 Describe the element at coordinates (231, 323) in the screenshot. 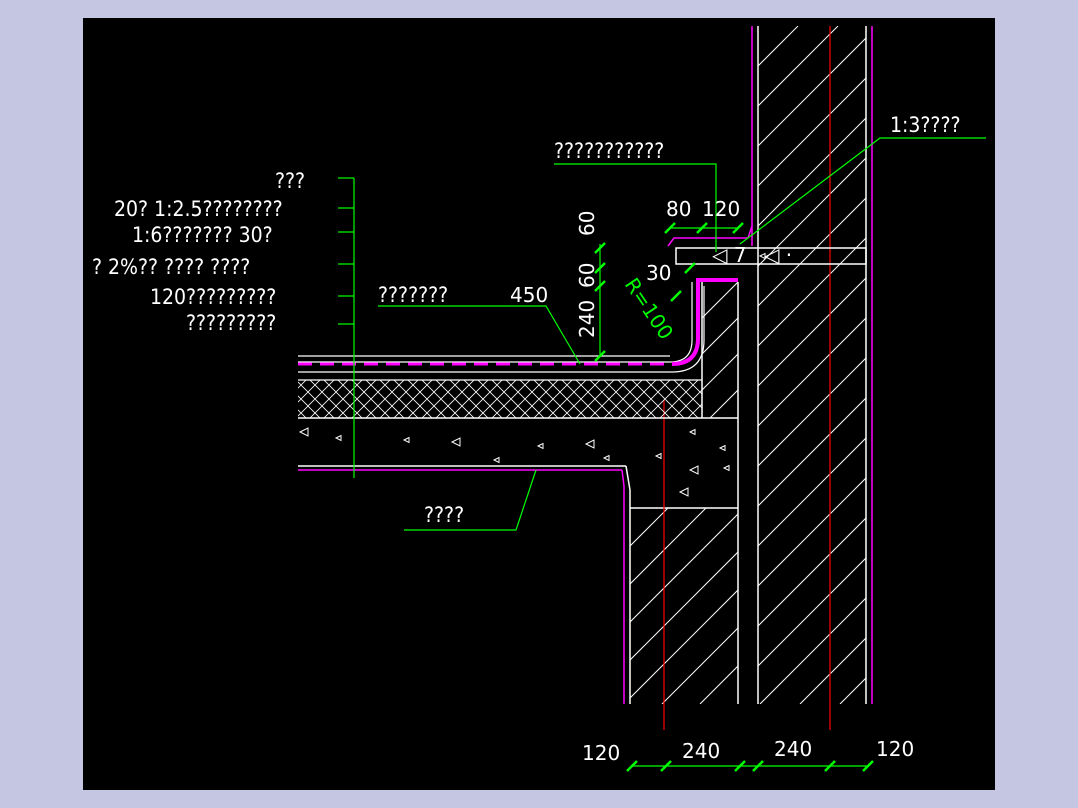

I see `label-layer6: ?????????` at that location.